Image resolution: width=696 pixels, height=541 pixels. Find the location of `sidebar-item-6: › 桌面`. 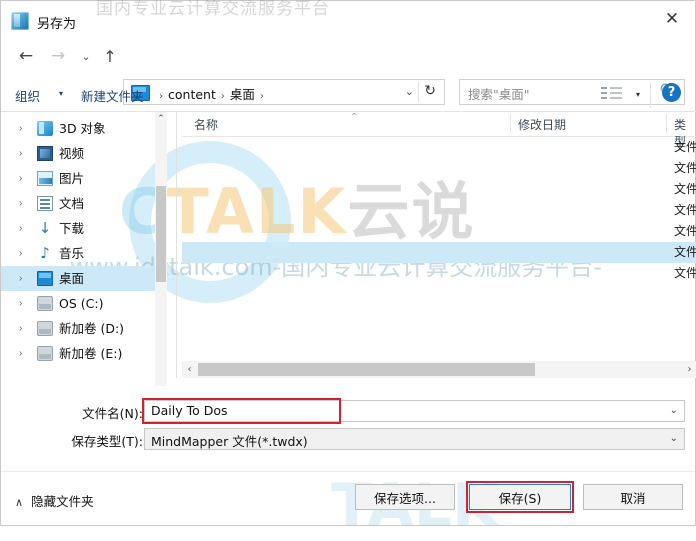

sidebar-item-6: › 桌面 is located at coordinates (80, 278).